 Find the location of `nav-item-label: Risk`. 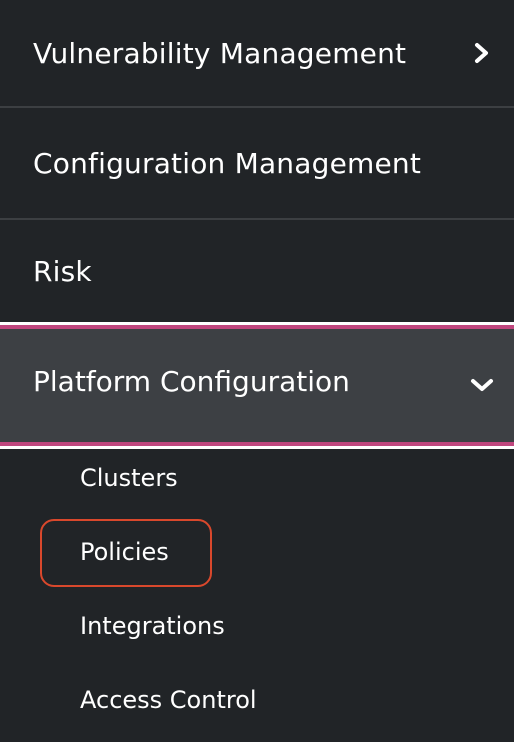

nav-item-label: Risk is located at coordinates (62, 271).